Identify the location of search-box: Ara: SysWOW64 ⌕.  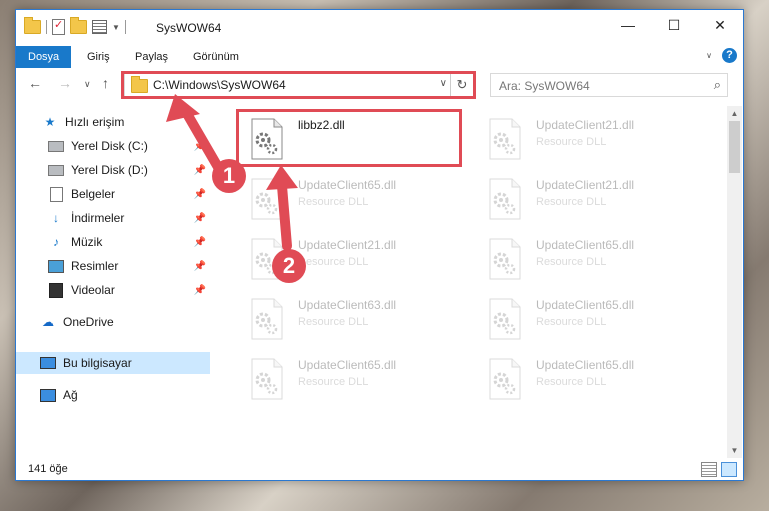
(609, 85).